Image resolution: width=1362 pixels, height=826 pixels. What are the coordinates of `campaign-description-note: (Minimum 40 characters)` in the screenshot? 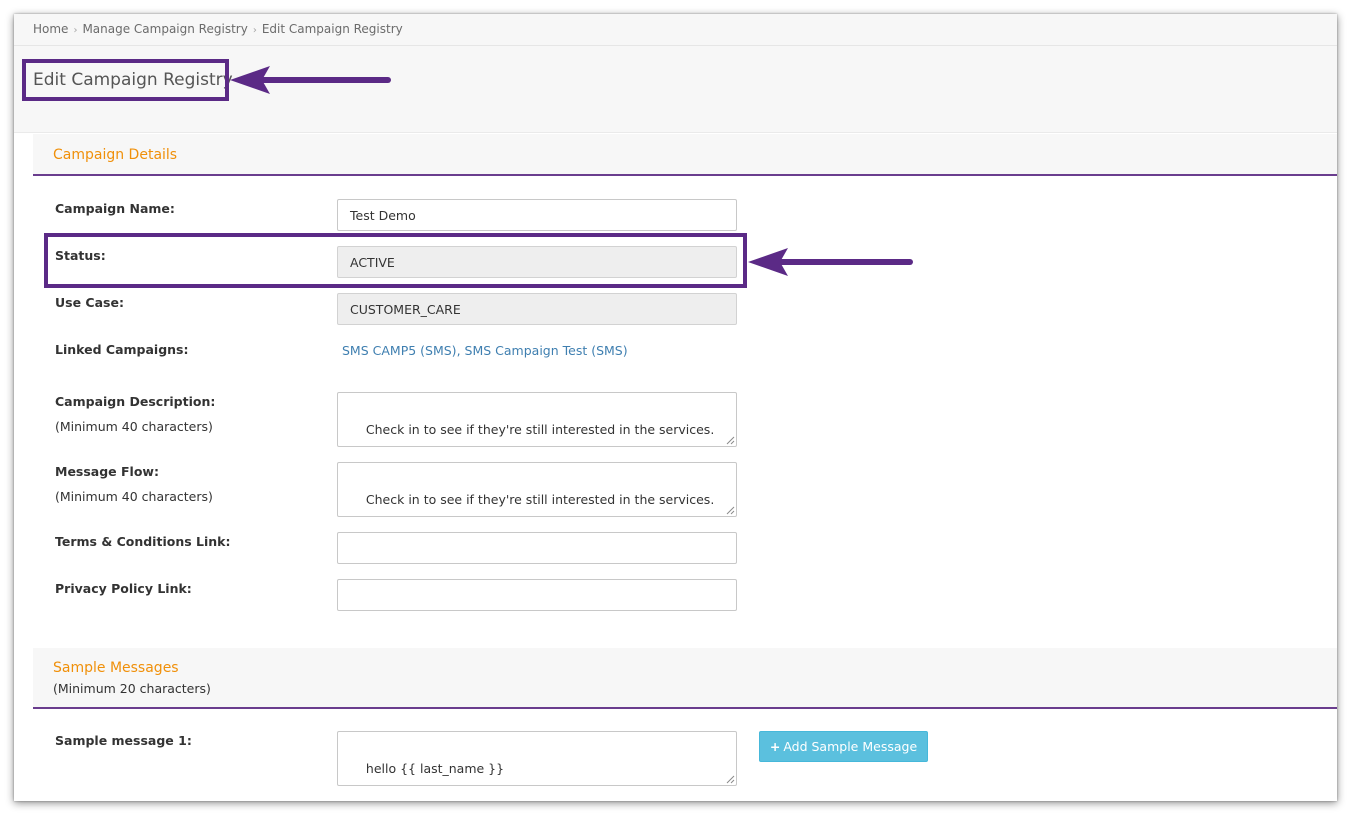 It's located at (134, 426).